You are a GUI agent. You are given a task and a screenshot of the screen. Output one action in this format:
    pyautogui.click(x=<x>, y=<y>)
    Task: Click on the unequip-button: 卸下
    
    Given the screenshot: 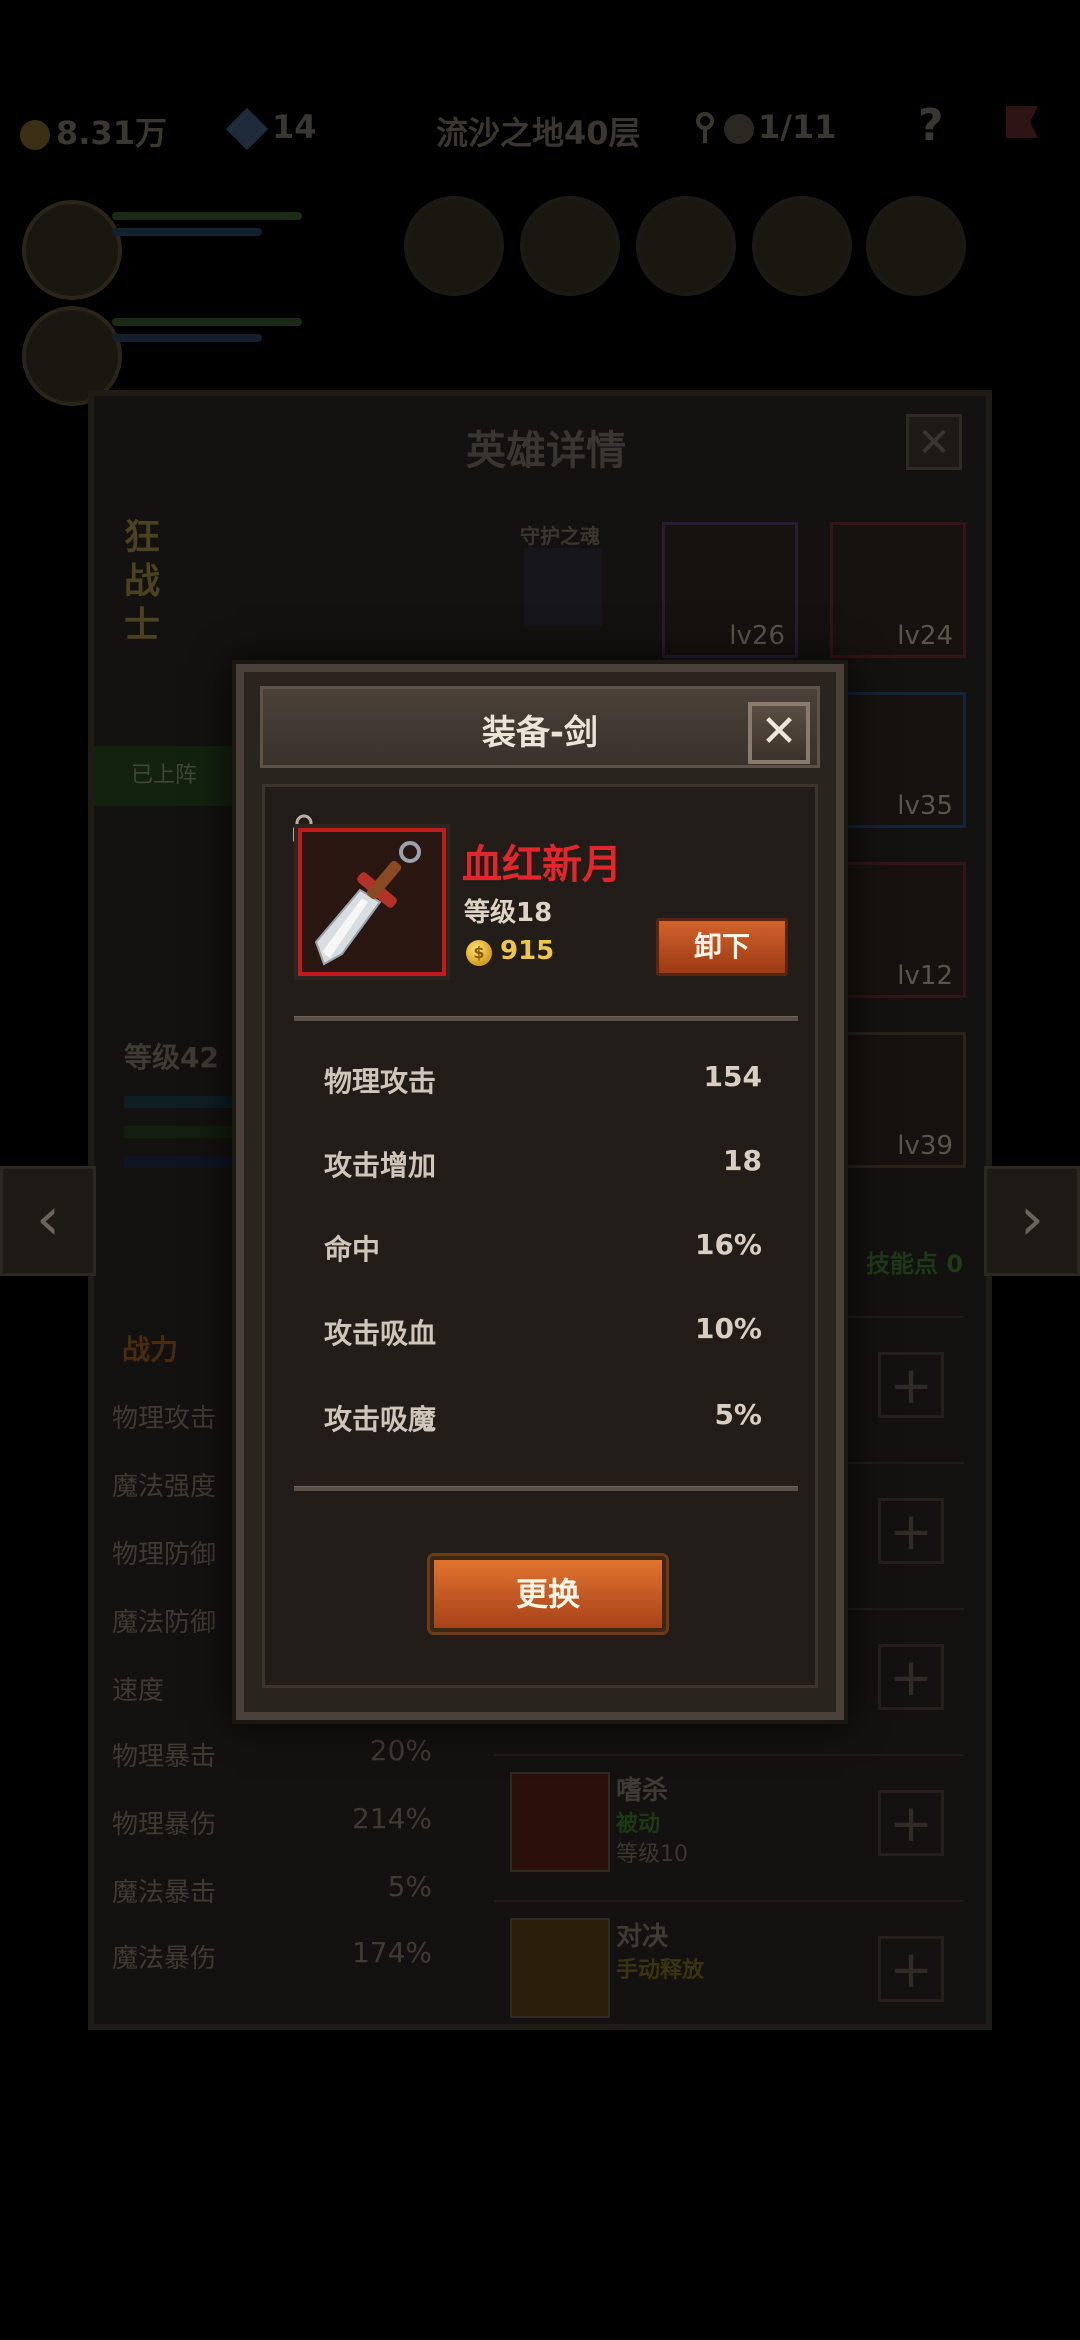 What is the action you would take?
    pyautogui.click(x=722, y=947)
    